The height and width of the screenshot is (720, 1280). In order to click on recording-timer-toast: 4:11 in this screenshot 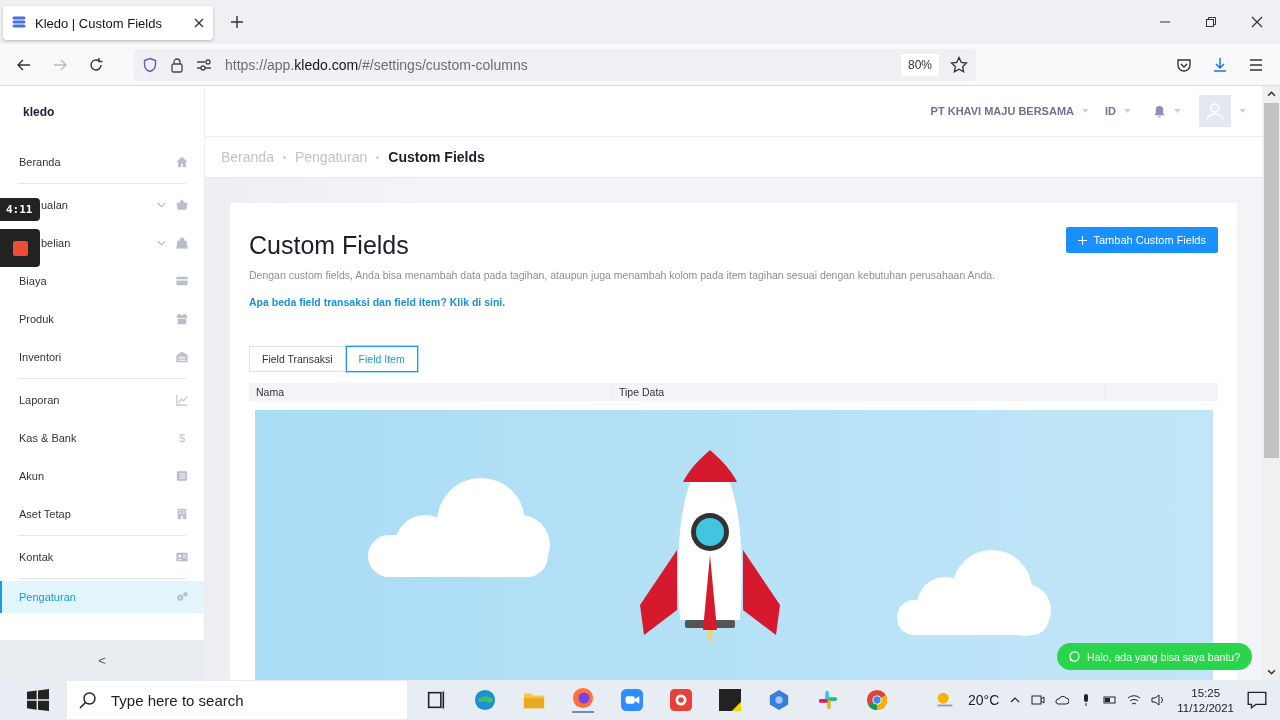, I will do `click(20, 209)`.